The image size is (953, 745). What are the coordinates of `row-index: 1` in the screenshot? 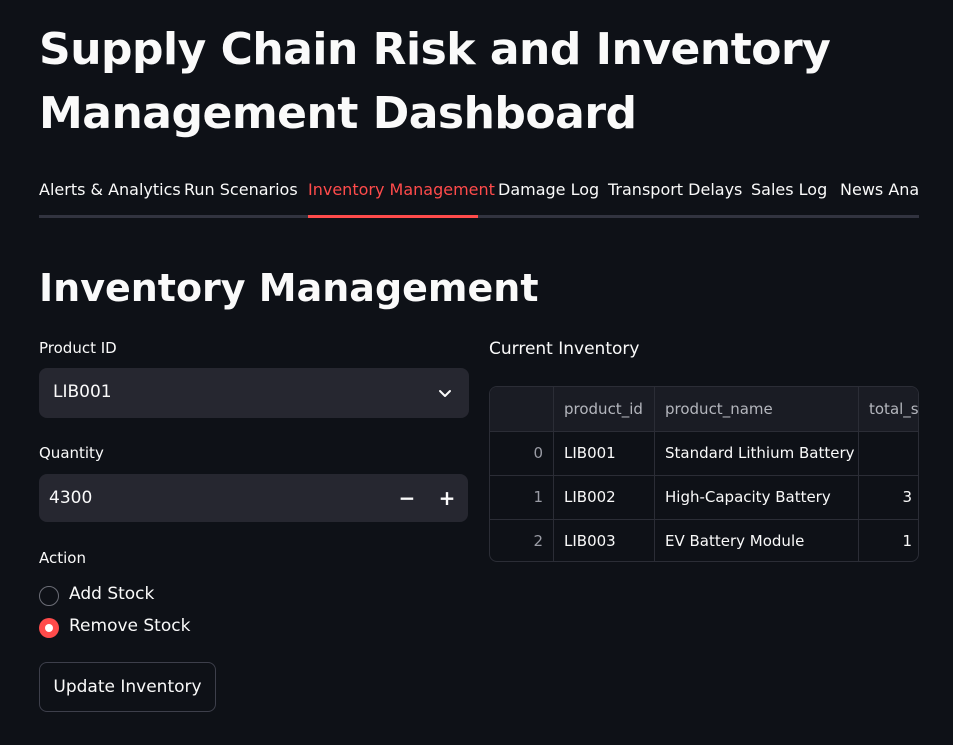 It's located at (522, 497).